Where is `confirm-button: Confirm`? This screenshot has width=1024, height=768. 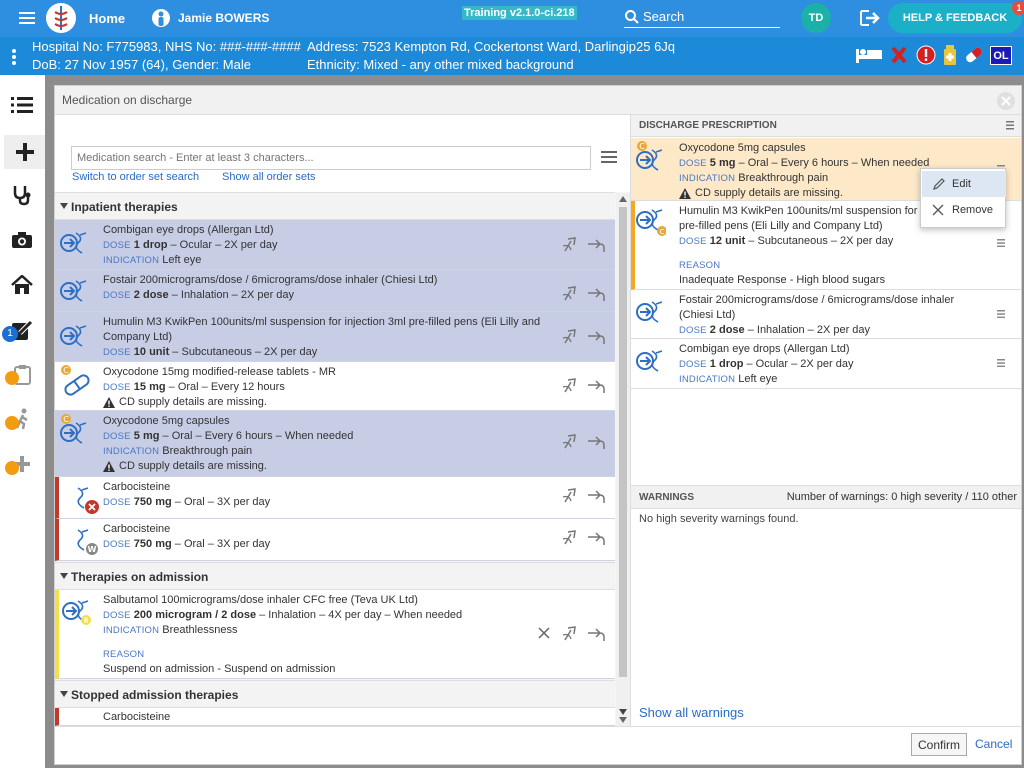
confirm-button: Confirm is located at coordinates (939, 744).